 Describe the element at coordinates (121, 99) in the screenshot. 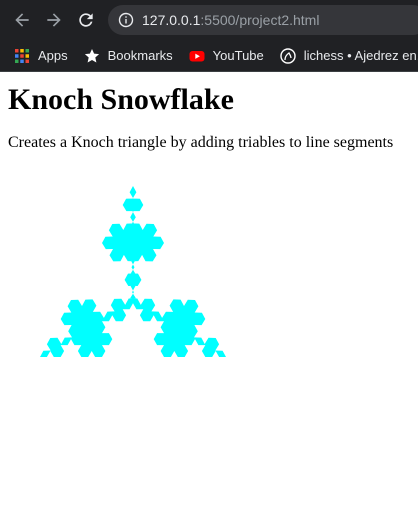

I see `page-title: Knoch Snowflake` at that location.